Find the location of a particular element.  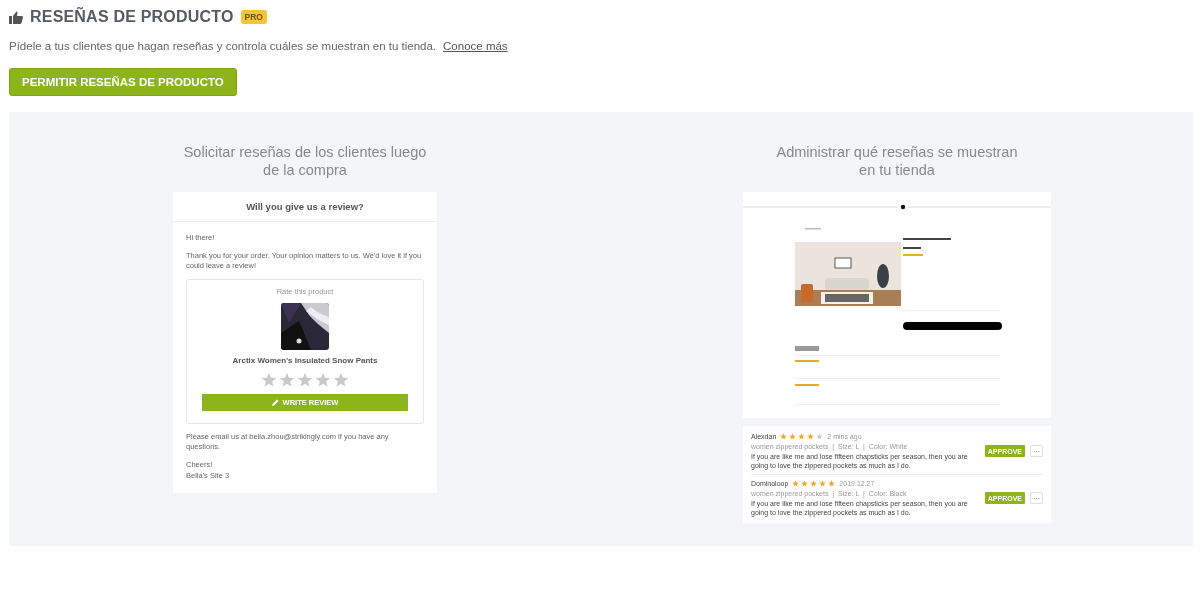

feature-caption: Administrar qué reseñas se muestran en tu tienda is located at coordinates (897, 161).